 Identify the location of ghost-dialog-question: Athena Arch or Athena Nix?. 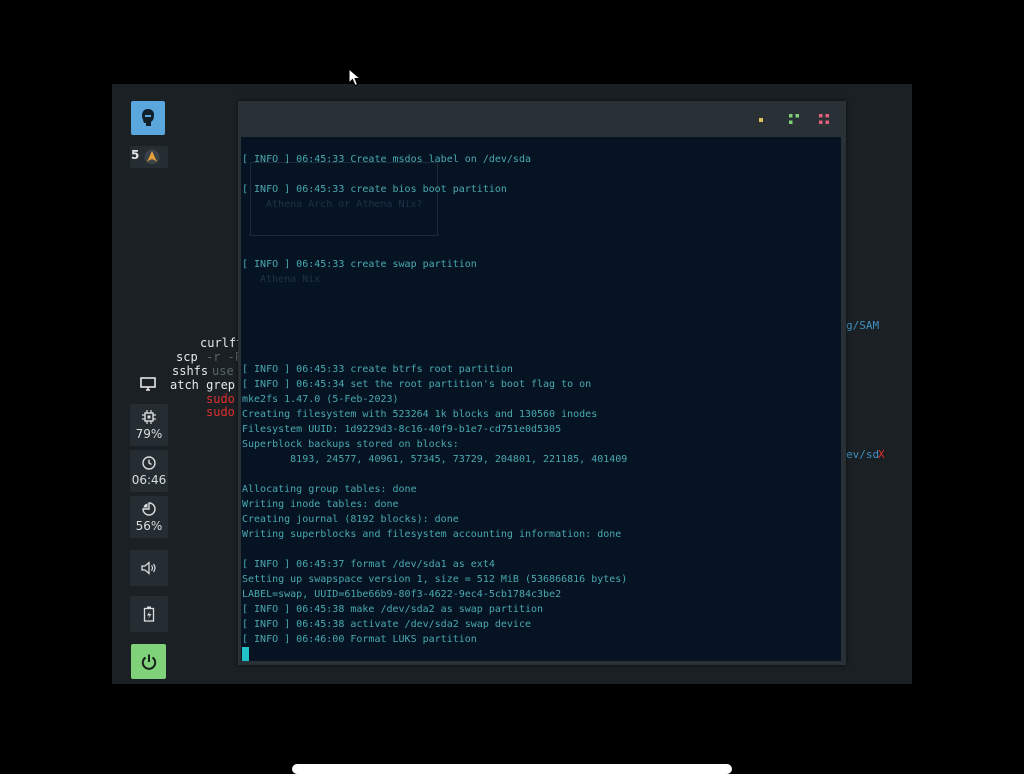
(344, 204).